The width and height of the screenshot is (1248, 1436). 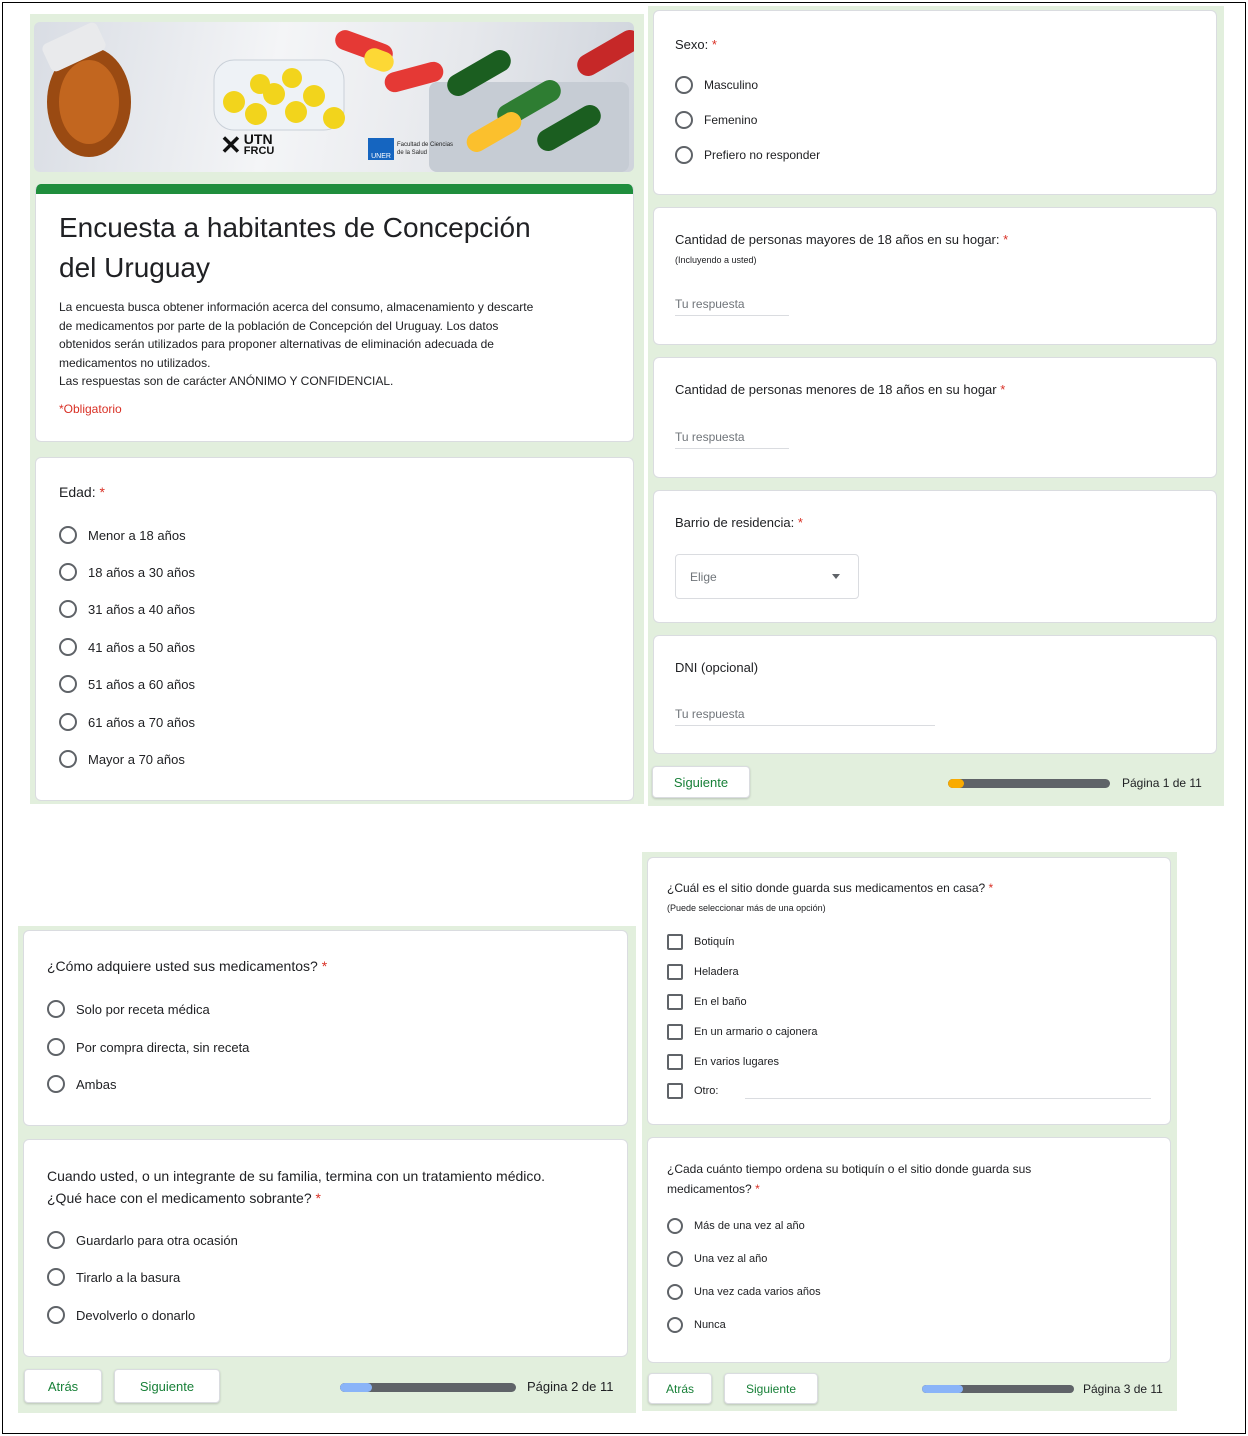 What do you see at coordinates (141, 684) in the screenshot?
I see `option-label: 51 años a 60 años` at bounding box center [141, 684].